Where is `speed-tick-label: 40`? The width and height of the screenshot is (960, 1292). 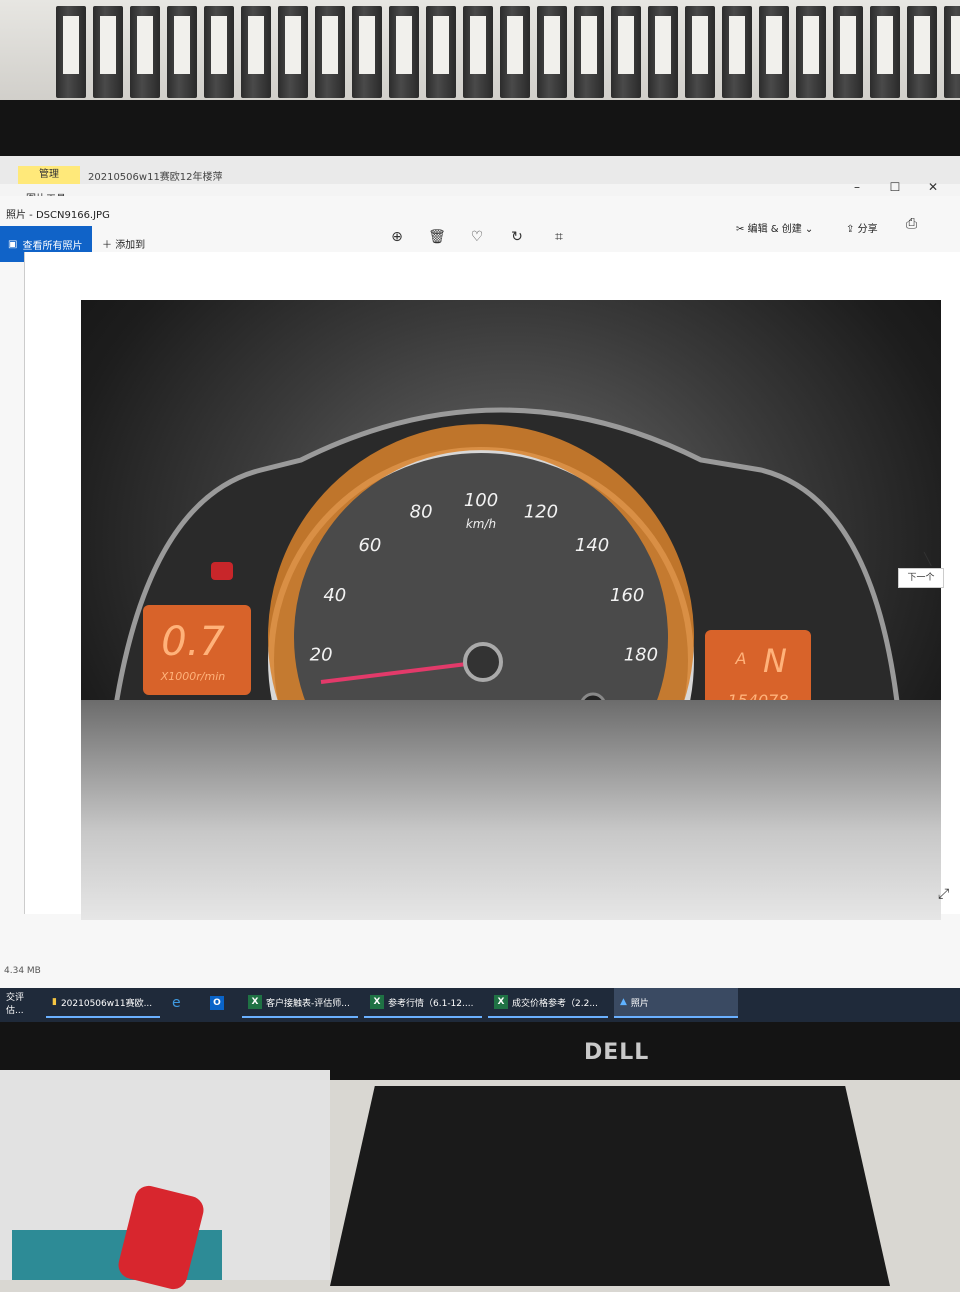 speed-tick-label: 40 is located at coordinates (334, 595).